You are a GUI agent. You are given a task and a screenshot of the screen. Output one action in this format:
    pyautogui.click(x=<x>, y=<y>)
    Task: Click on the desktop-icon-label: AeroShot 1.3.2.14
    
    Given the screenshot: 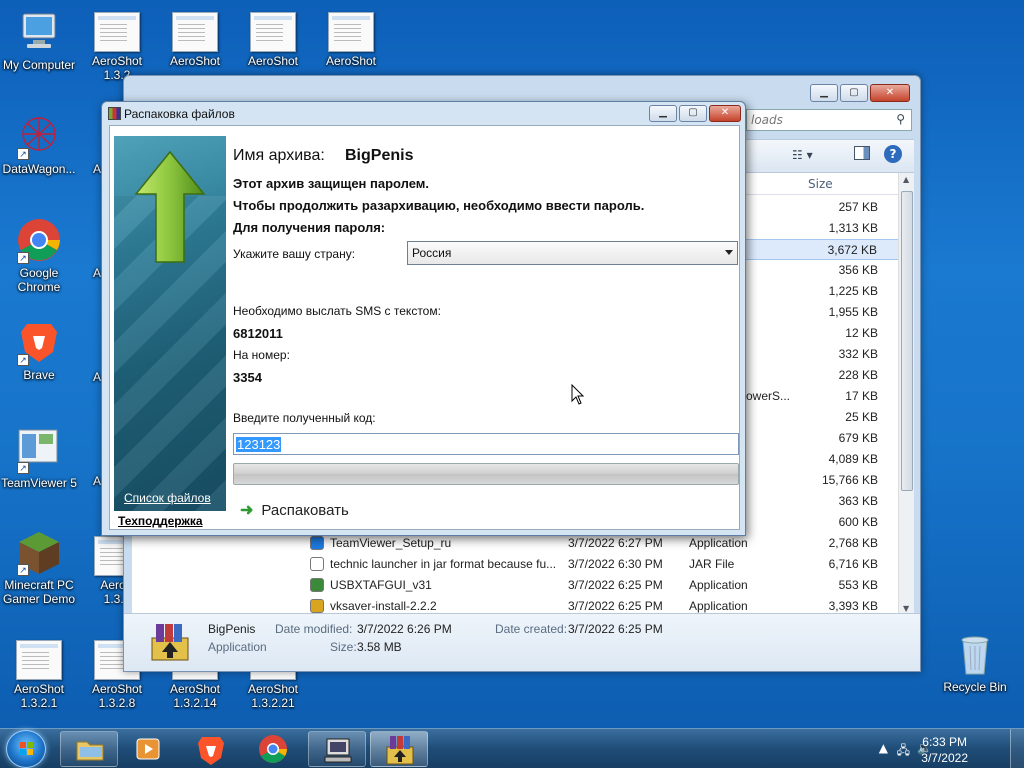 What is the action you would take?
    pyautogui.click(x=195, y=696)
    